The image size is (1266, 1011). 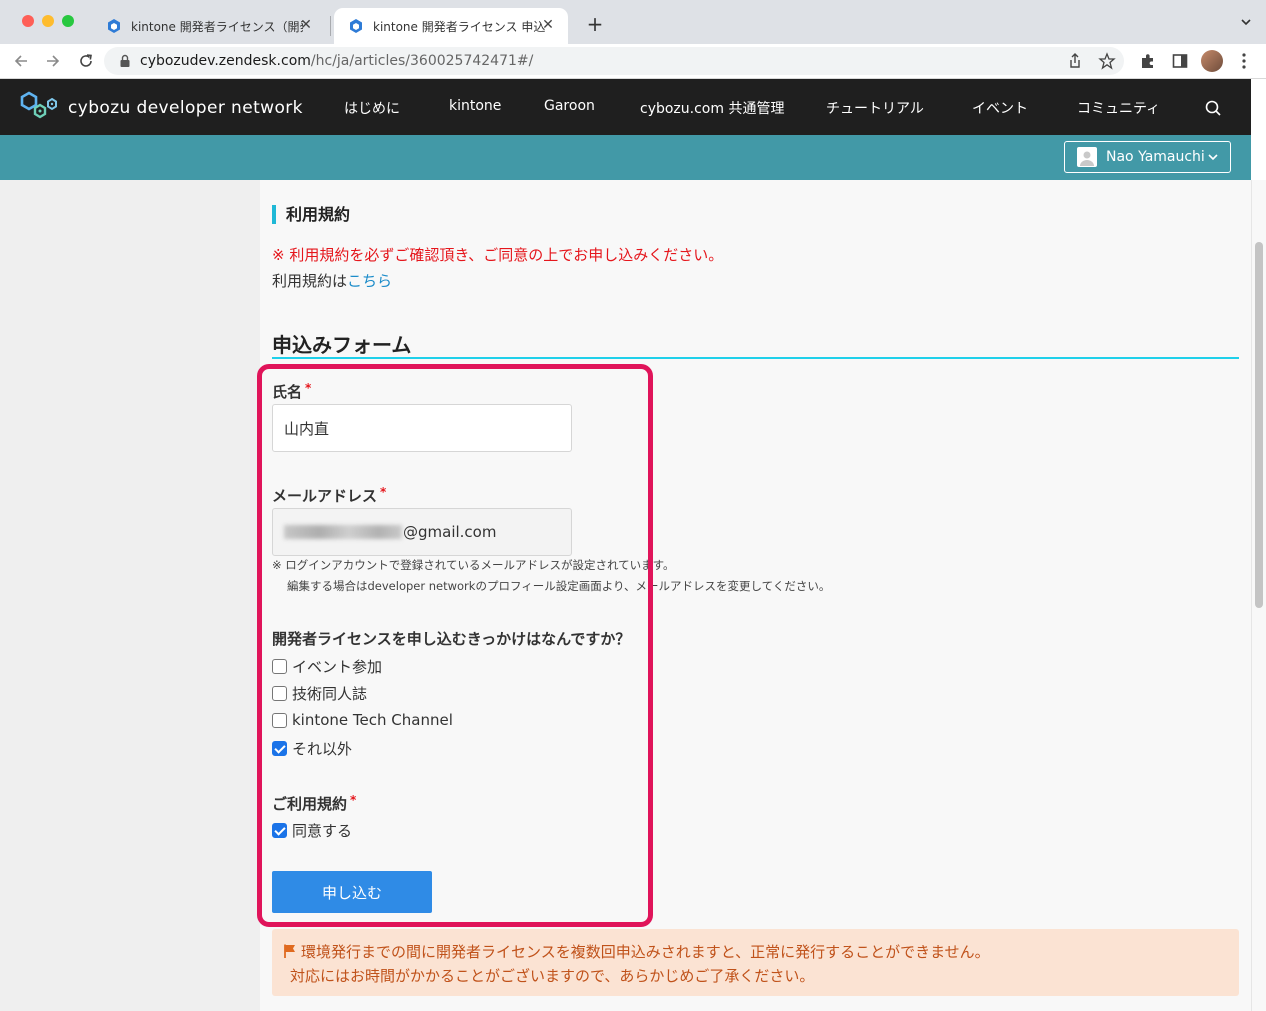 I want to click on terms-link: こちら, so click(x=369, y=281).